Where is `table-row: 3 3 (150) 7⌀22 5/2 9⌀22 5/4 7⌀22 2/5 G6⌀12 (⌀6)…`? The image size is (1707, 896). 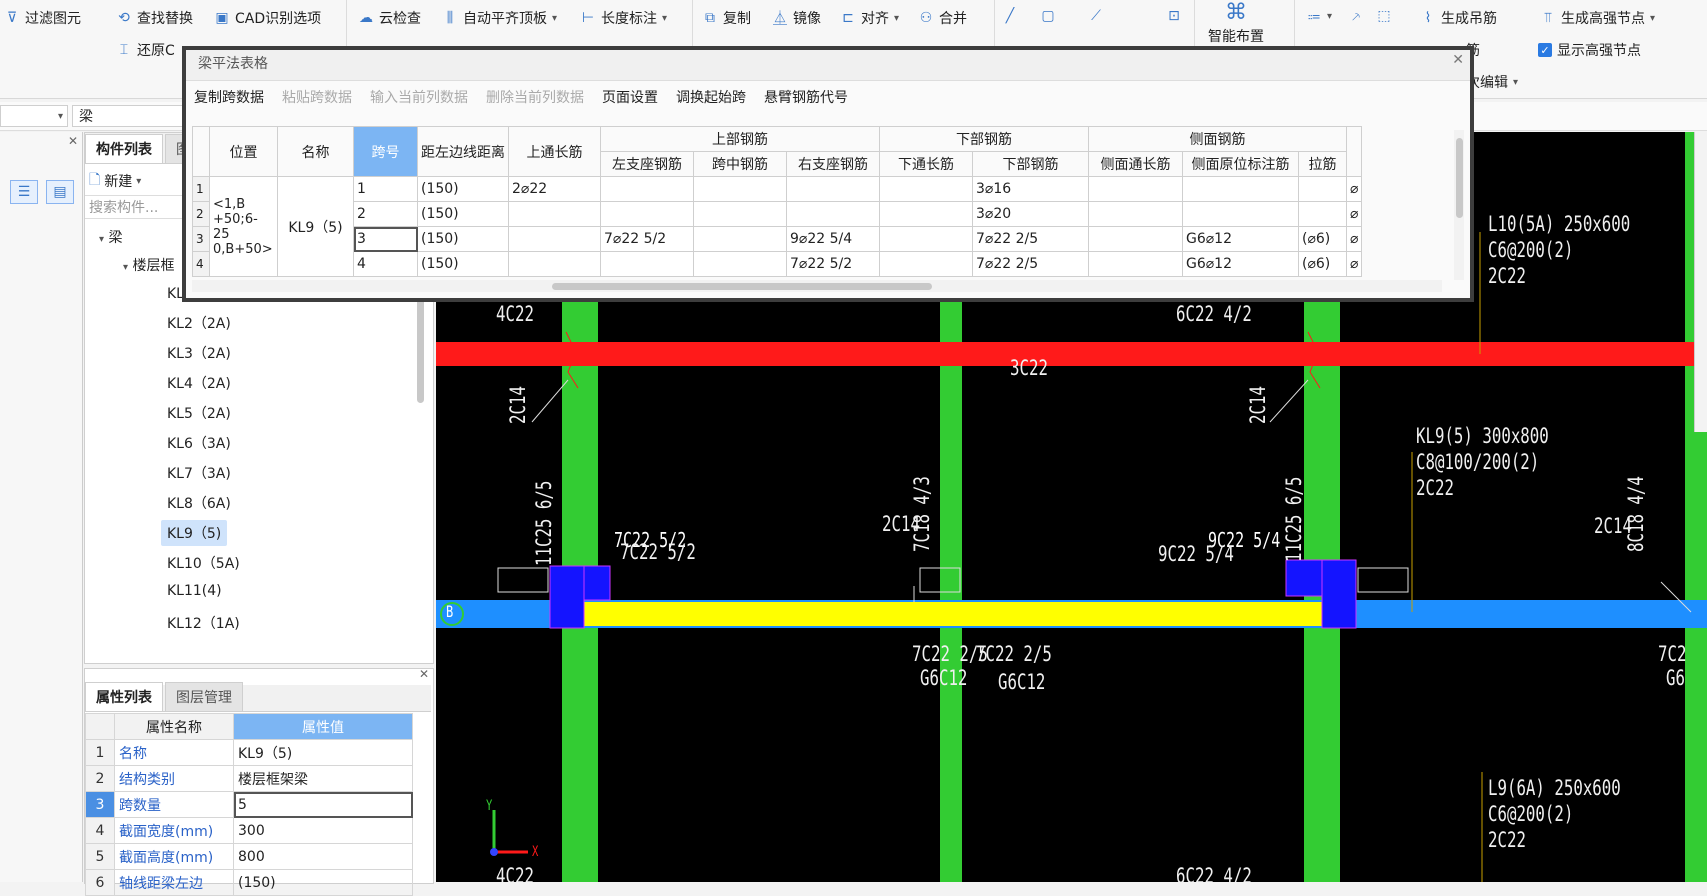
table-row: 3 3 (150) 7⌀22 5/2 9⌀22 5/4 7⌀22 2/5 G6⌀12 (⌀6)… is located at coordinates (777, 239).